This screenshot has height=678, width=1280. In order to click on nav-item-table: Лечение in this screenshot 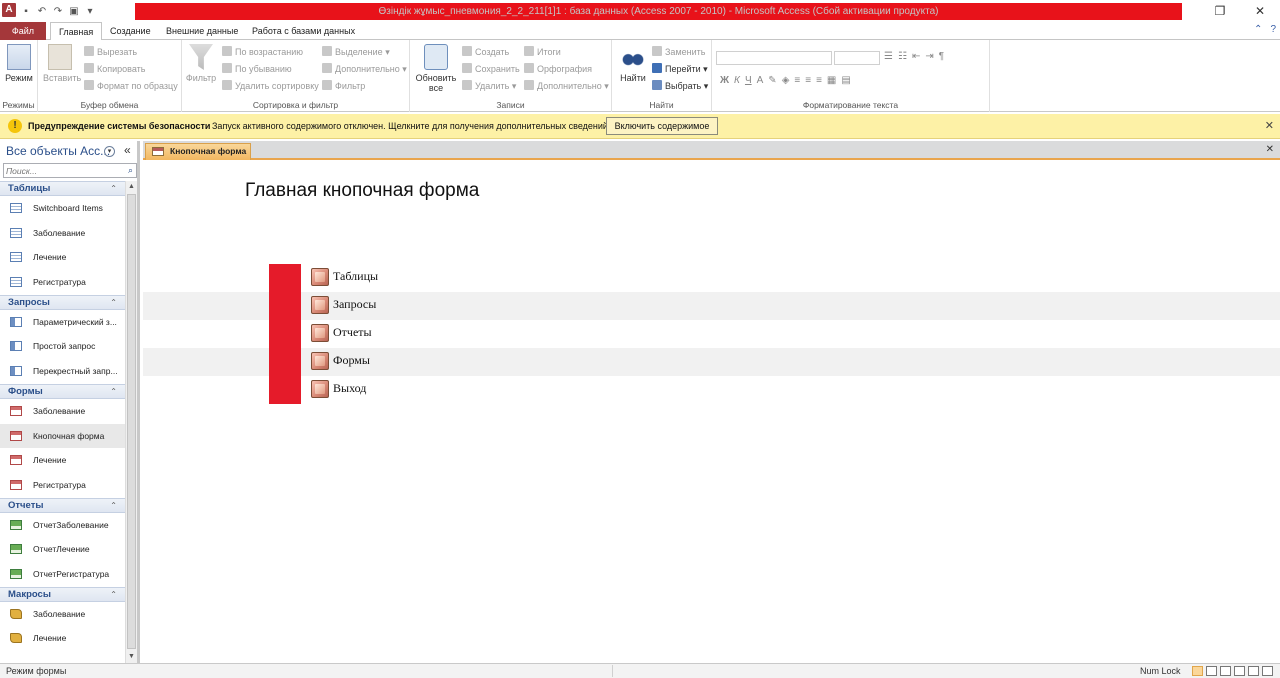, I will do `click(62, 257)`.